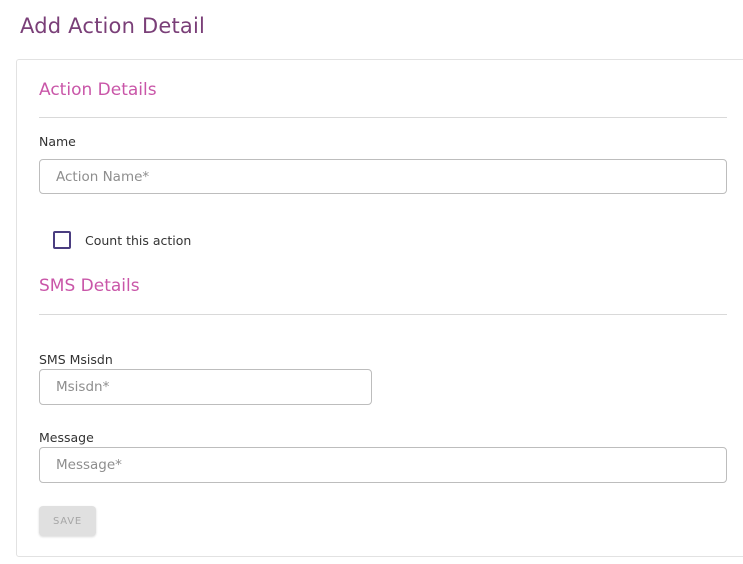 The height and width of the screenshot is (564, 743). Describe the element at coordinates (383, 117) in the screenshot. I see `action-details-divider` at that location.